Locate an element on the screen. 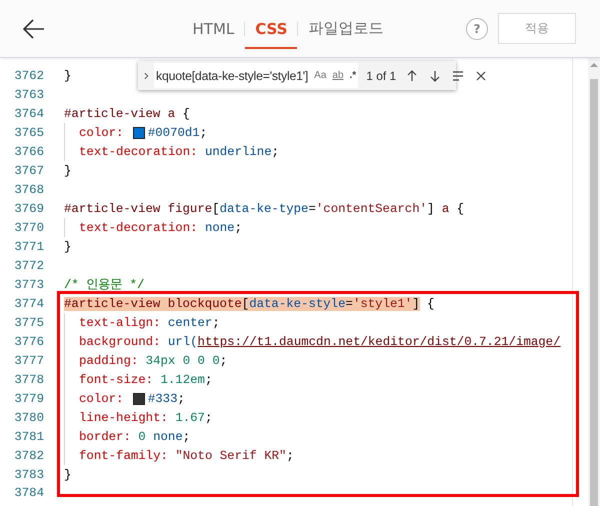 This screenshot has height=506, width=600. lines-icon is located at coordinates (458, 75).